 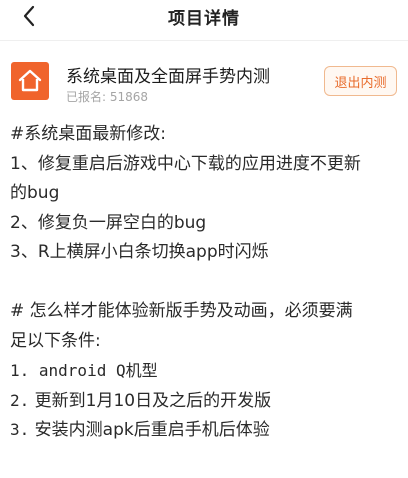 I want to click on changelog-title: #系统桌面最新修改:, so click(x=88, y=134).